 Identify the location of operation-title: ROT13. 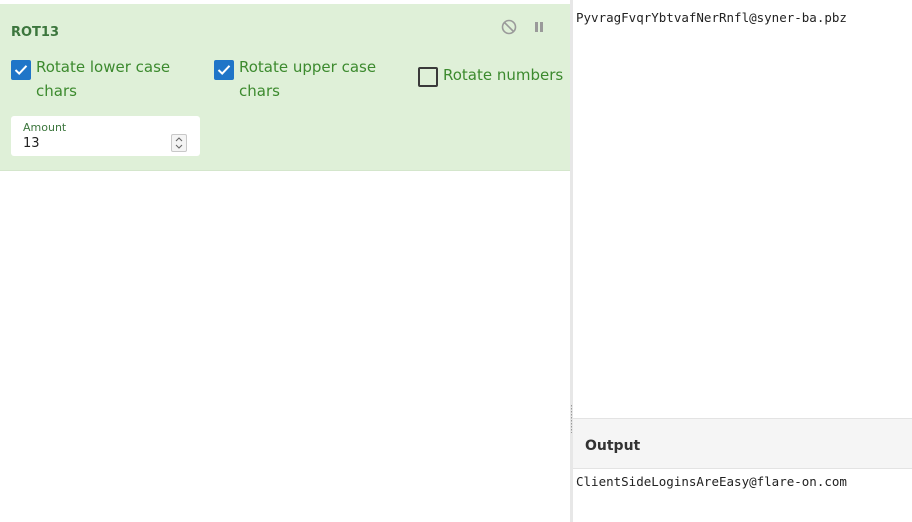
(35, 32).